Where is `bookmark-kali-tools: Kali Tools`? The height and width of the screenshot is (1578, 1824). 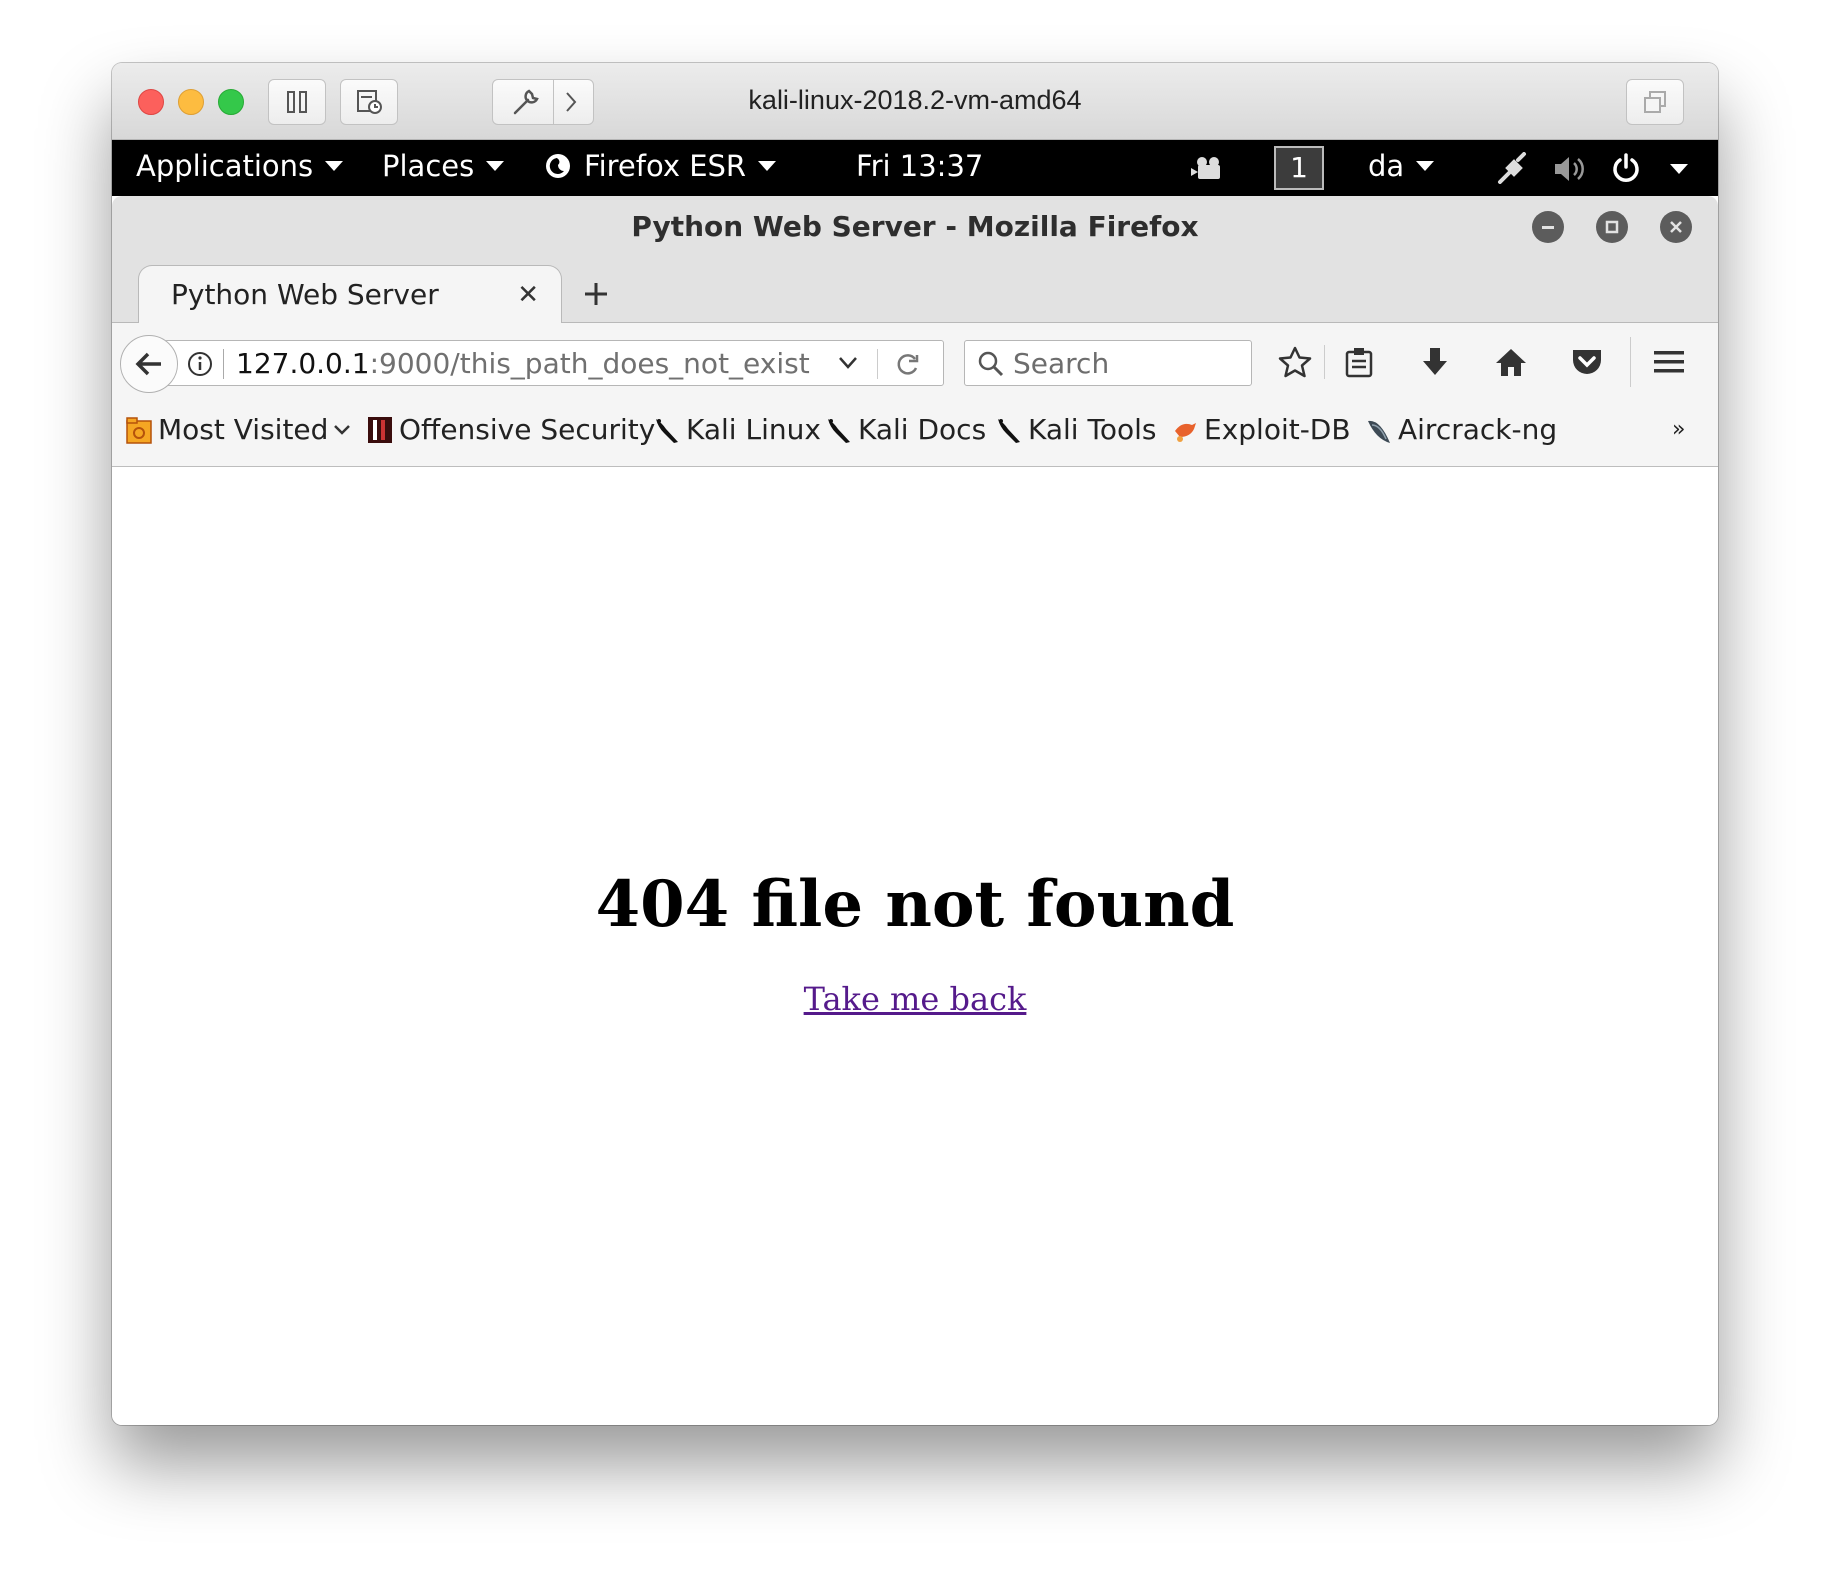
bookmark-kali-tools: Kali Tools is located at coordinates (1076, 429).